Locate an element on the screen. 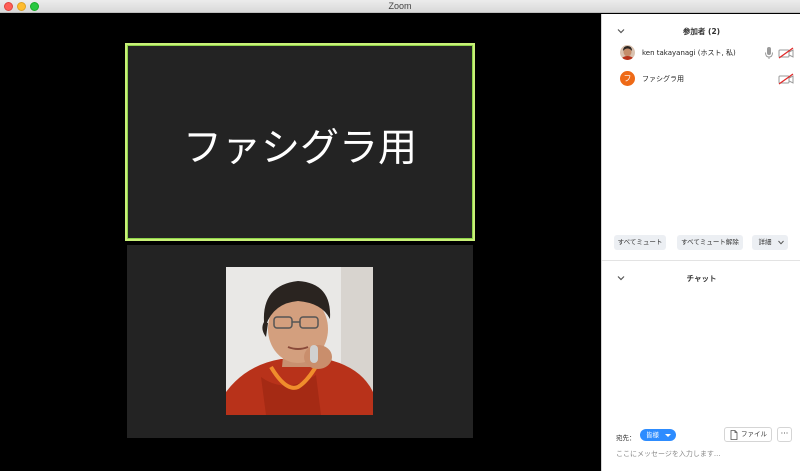 The image size is (800, 471). chat-header: チャット is located at coordinates (701, 278).